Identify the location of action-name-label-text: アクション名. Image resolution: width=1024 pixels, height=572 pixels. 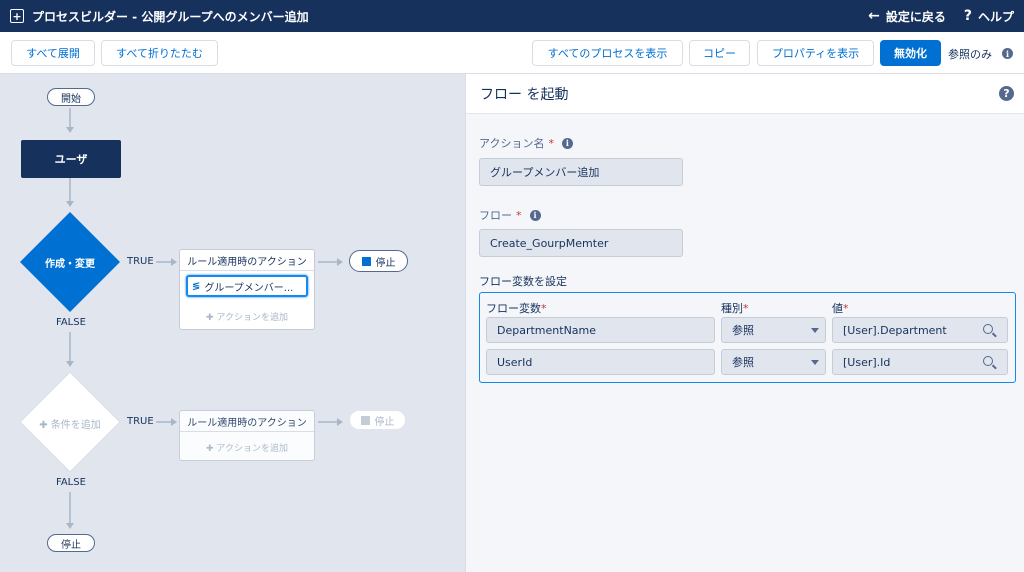
(512, 143).